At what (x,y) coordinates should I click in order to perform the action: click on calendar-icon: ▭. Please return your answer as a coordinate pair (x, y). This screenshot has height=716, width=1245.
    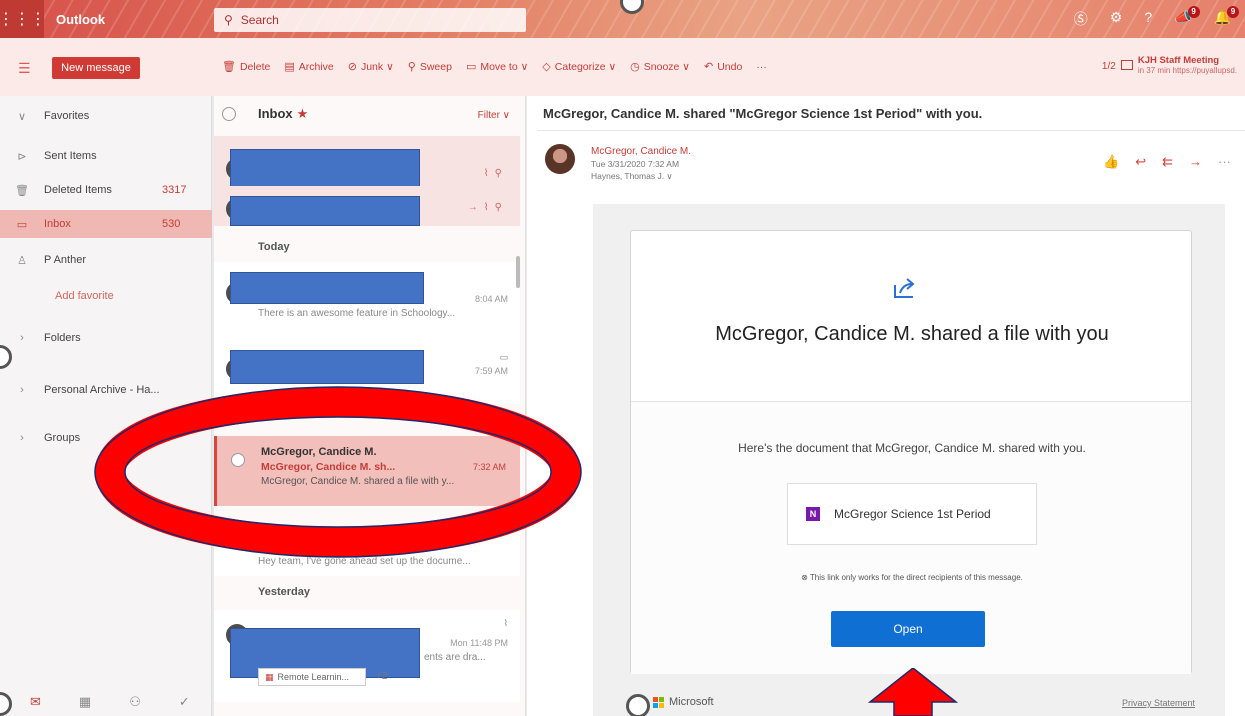
    Looking at the image, I should click on (503, 357).